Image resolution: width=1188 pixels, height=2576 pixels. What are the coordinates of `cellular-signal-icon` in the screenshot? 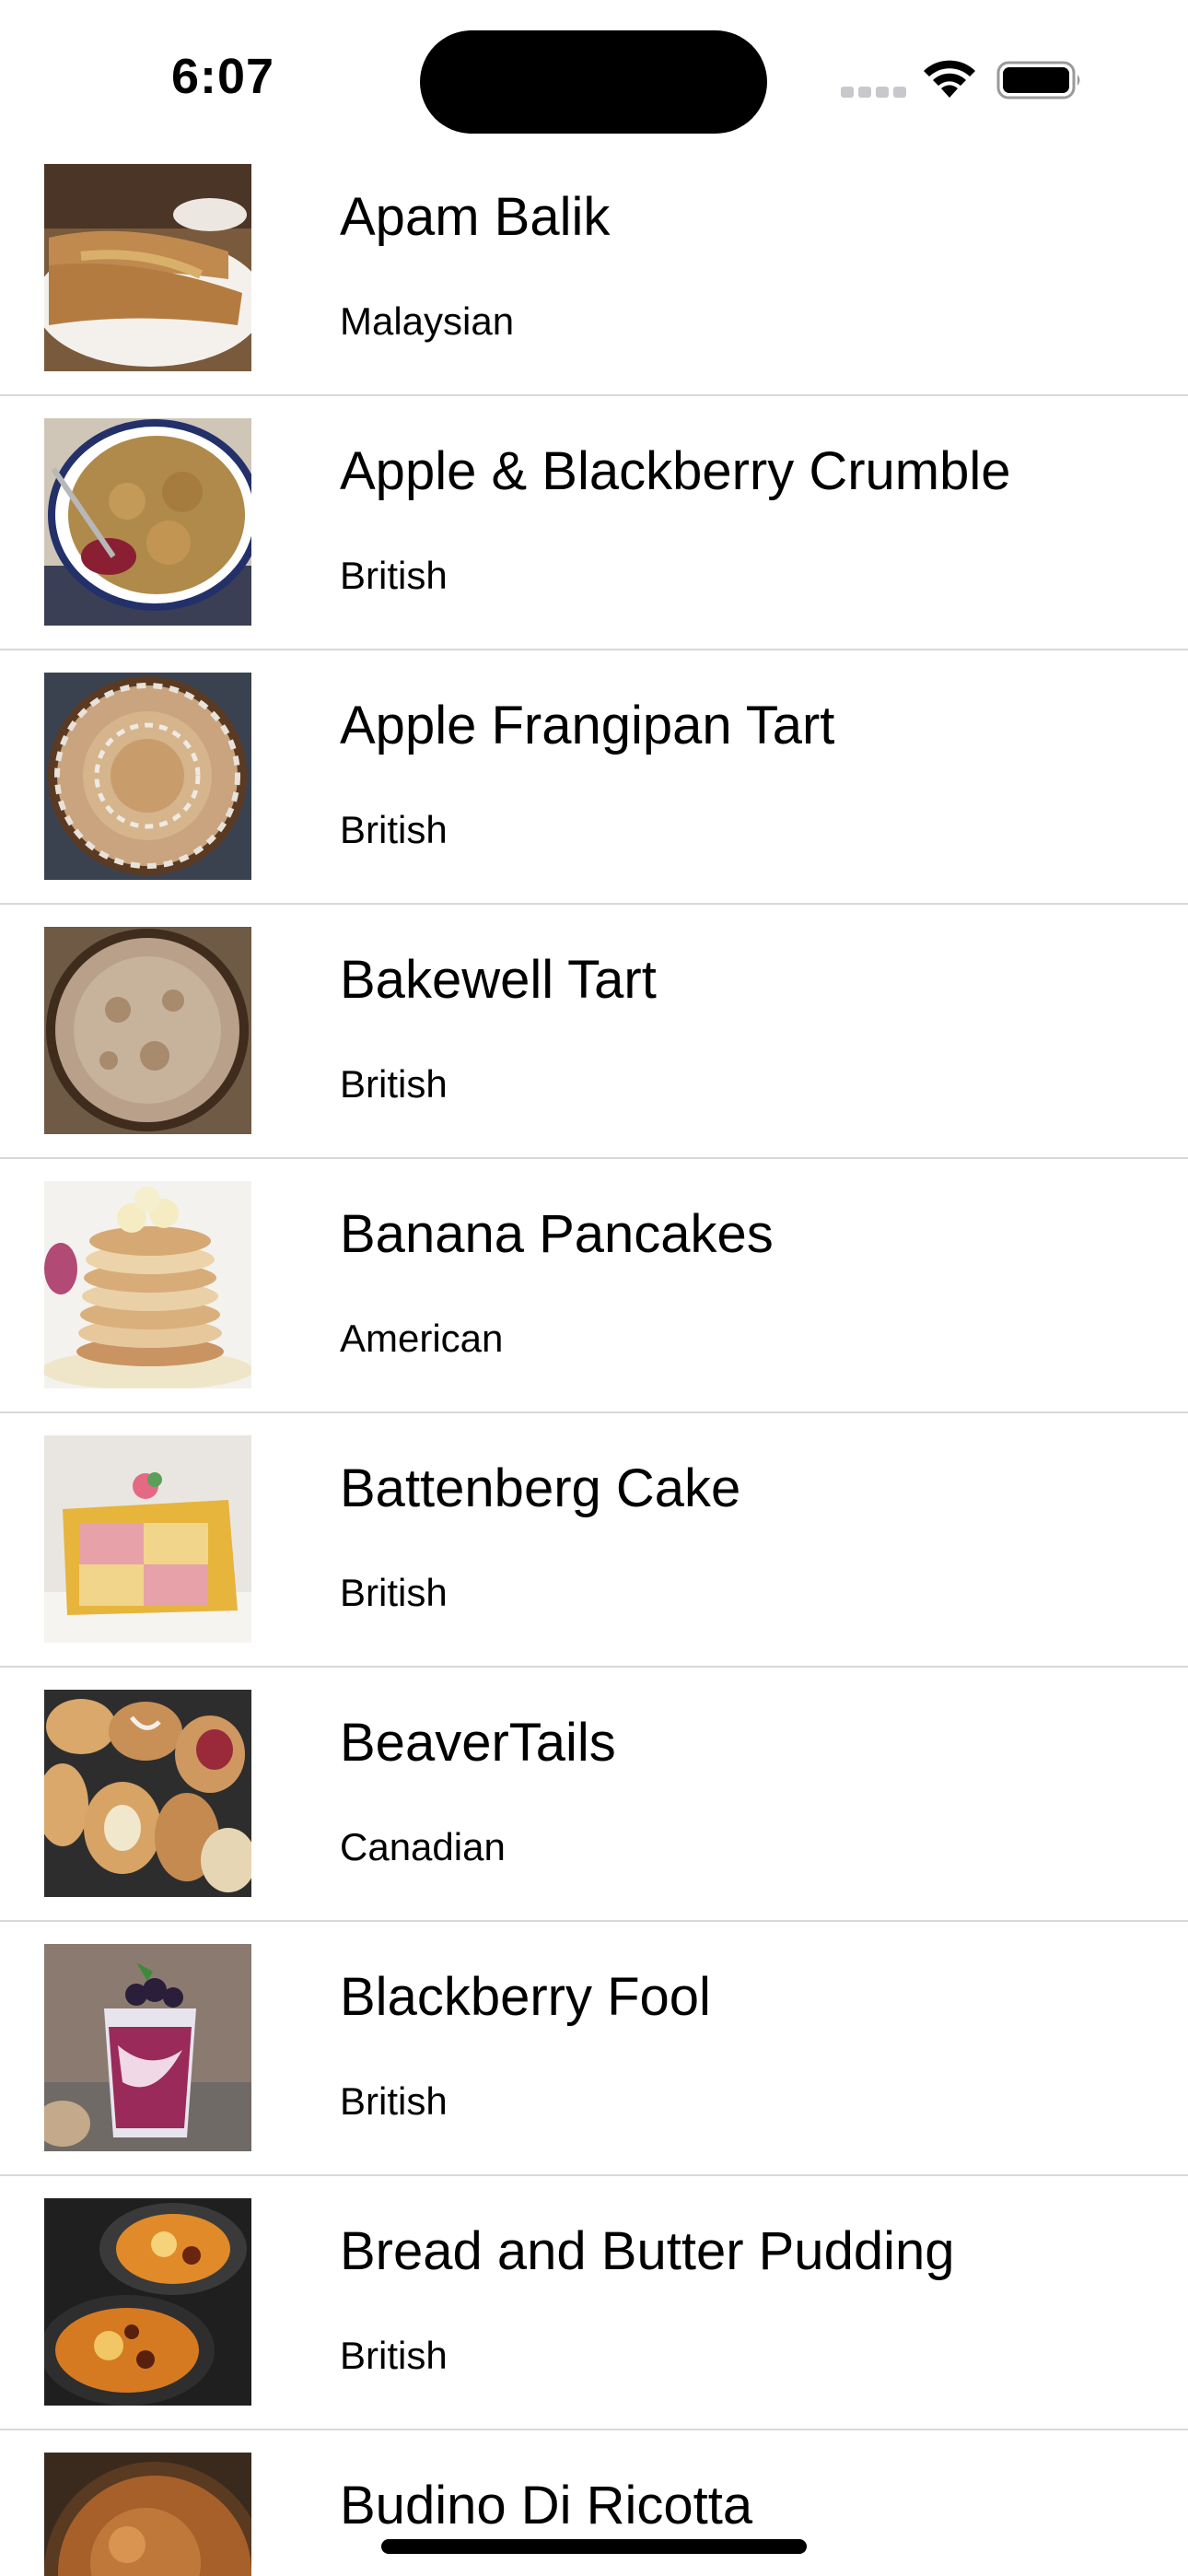 It's located at (873, 90).